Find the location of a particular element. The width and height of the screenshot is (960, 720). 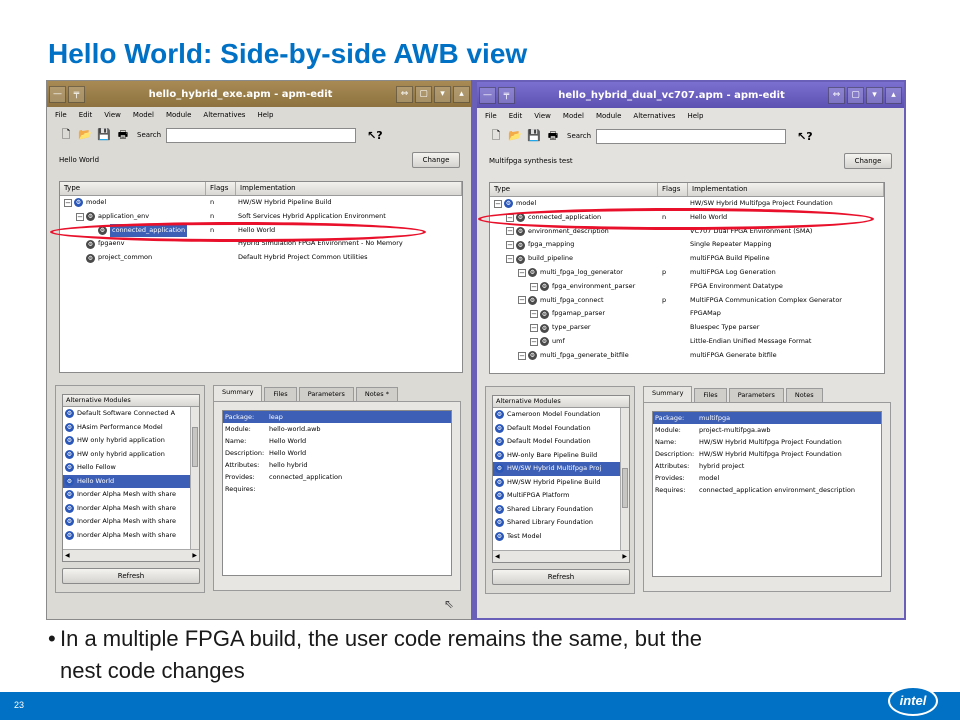

scroll-left-icon: ◀ is located at coordinates (497, 556).